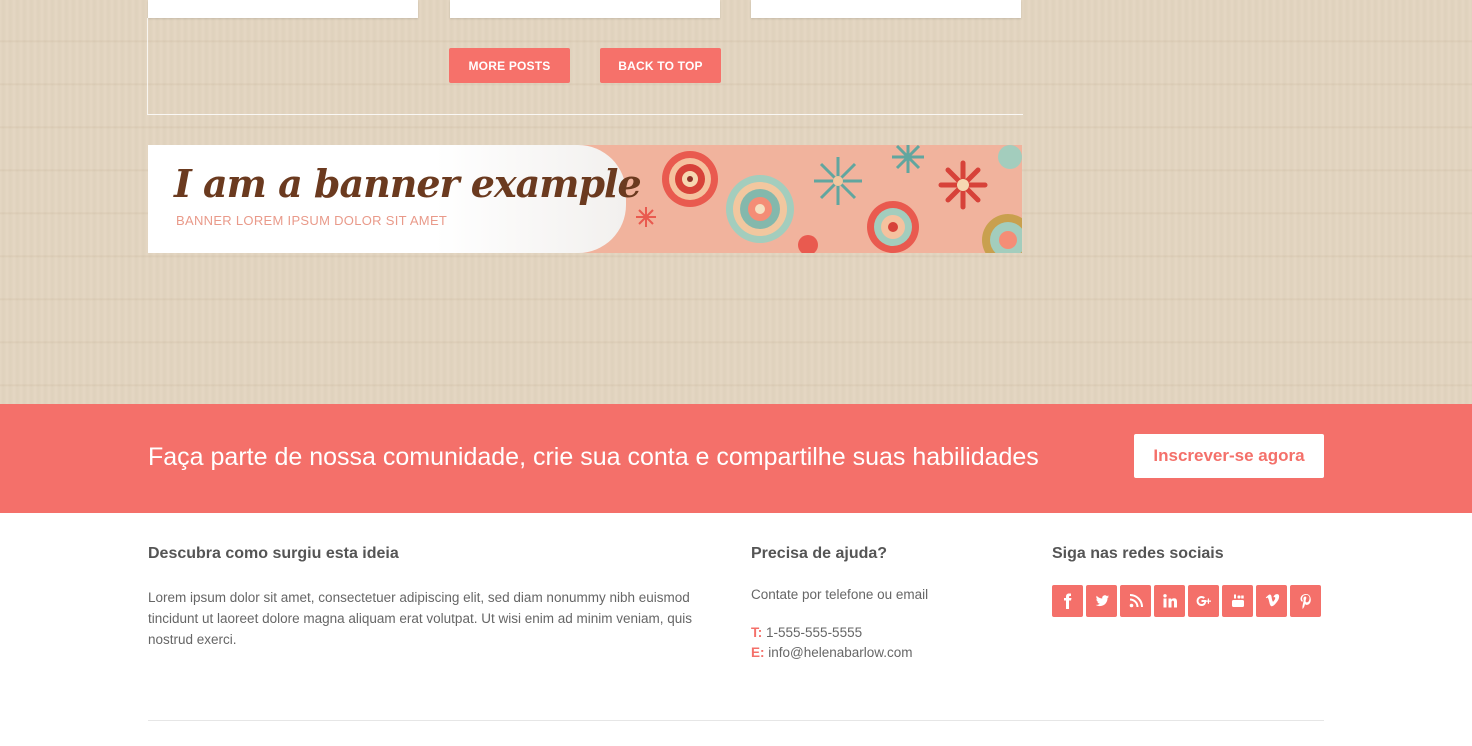 The height and width of the screenshot is (746, 1472). I want to click on phone-label: T:, so click(757, 632).